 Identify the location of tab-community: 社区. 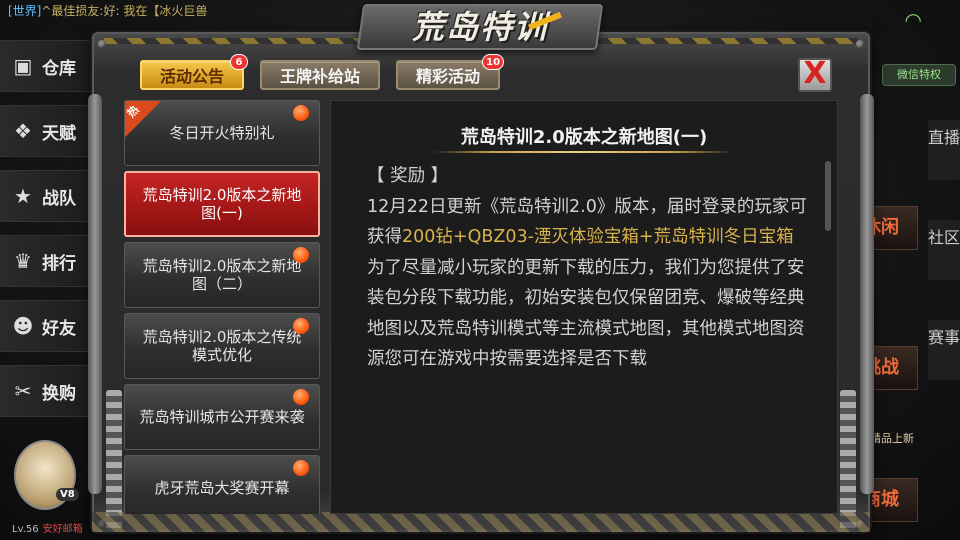
(944, 250).